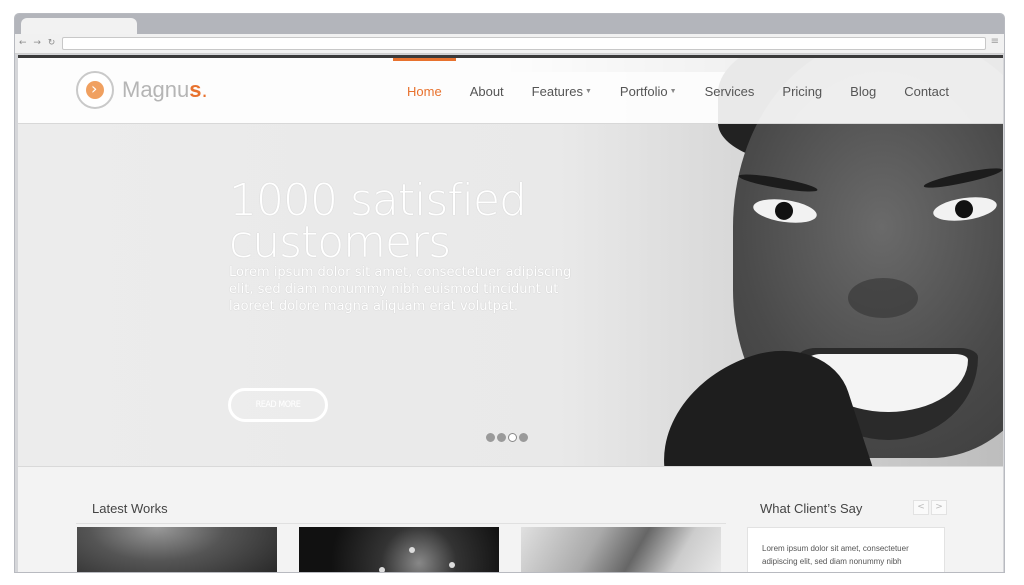  I want to click on testimonials-title: What Client’s Say, so click(811, 508).